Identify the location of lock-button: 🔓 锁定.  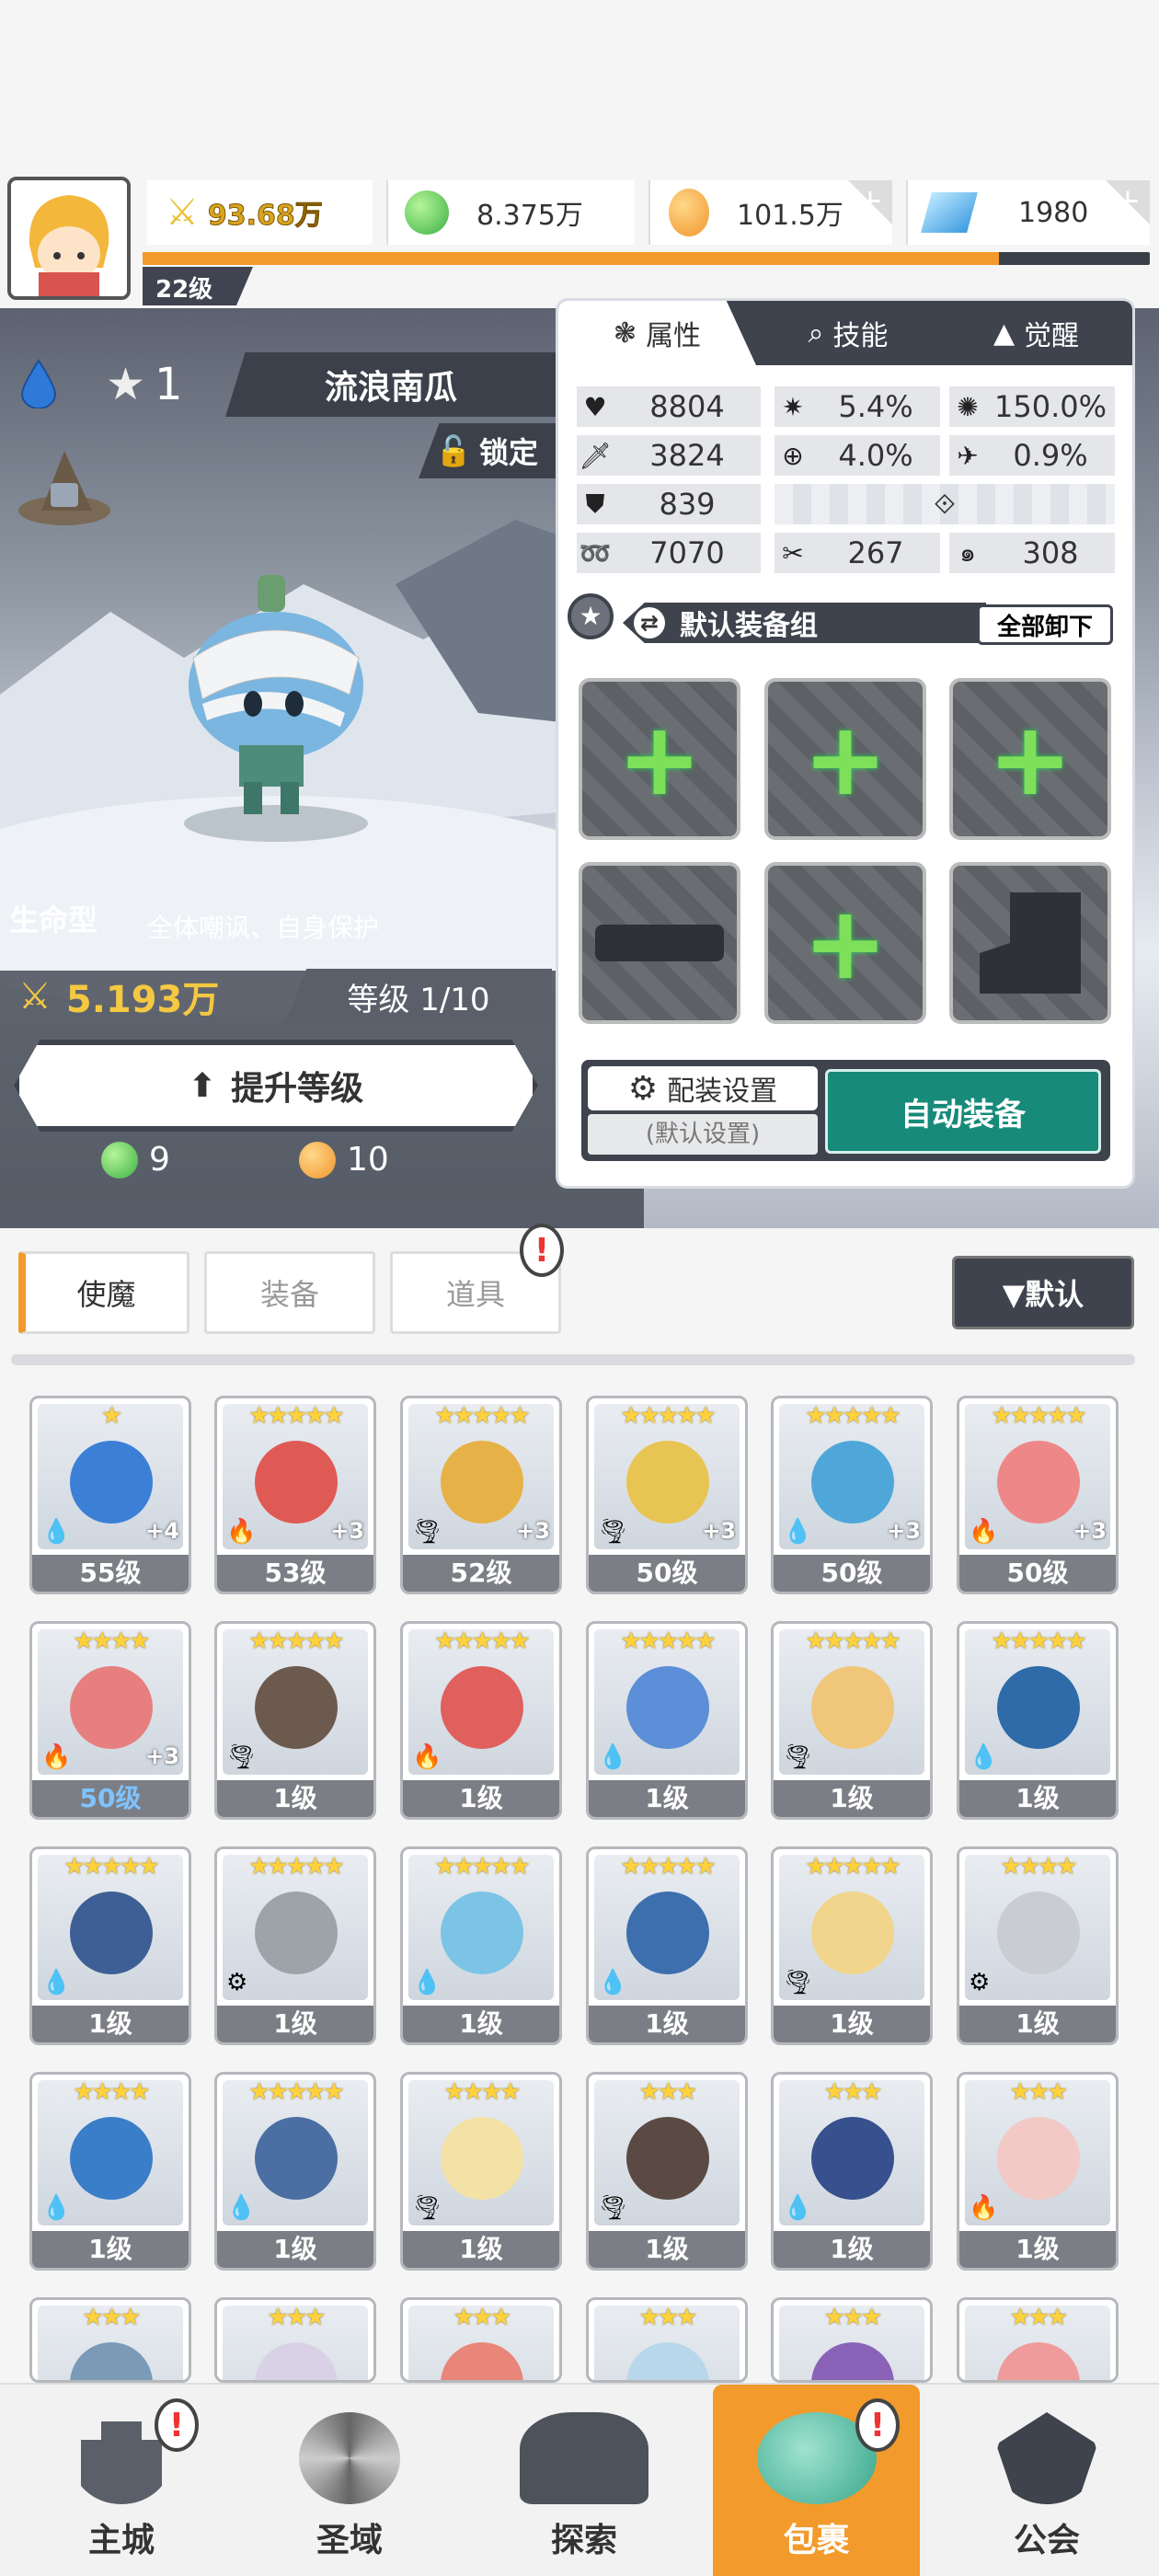
(488, 450).